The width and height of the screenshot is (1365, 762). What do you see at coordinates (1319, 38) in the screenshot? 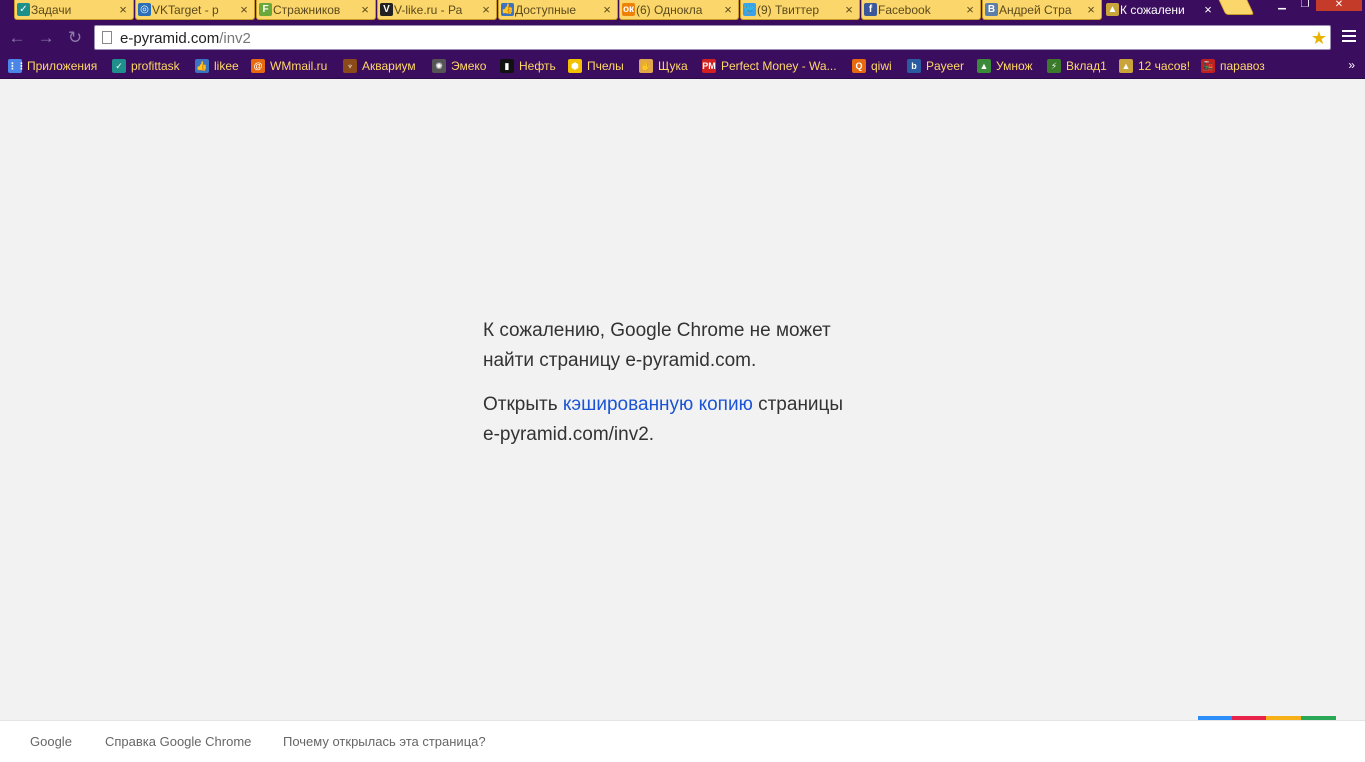
I see `bookmark-star-icon: ★` at bounding box center [1319, 38].